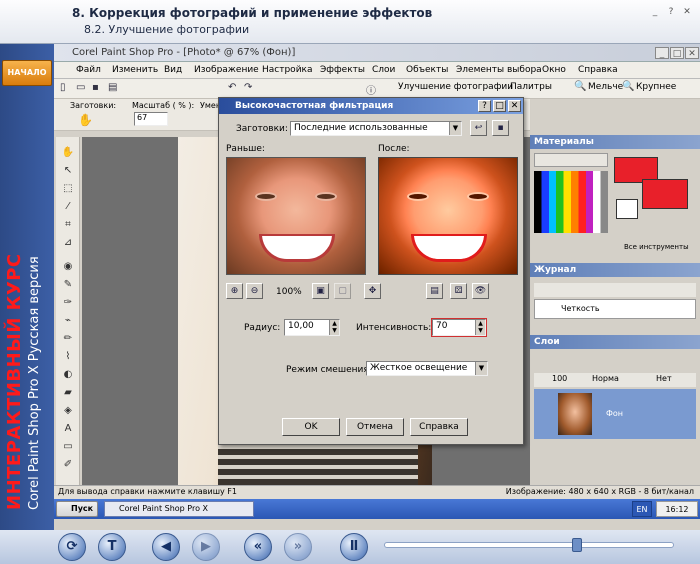  What do you see at coordinates (68, 340) in the screenshot?
I see `brush-icon: ✏` at bounding box center [68, 340].